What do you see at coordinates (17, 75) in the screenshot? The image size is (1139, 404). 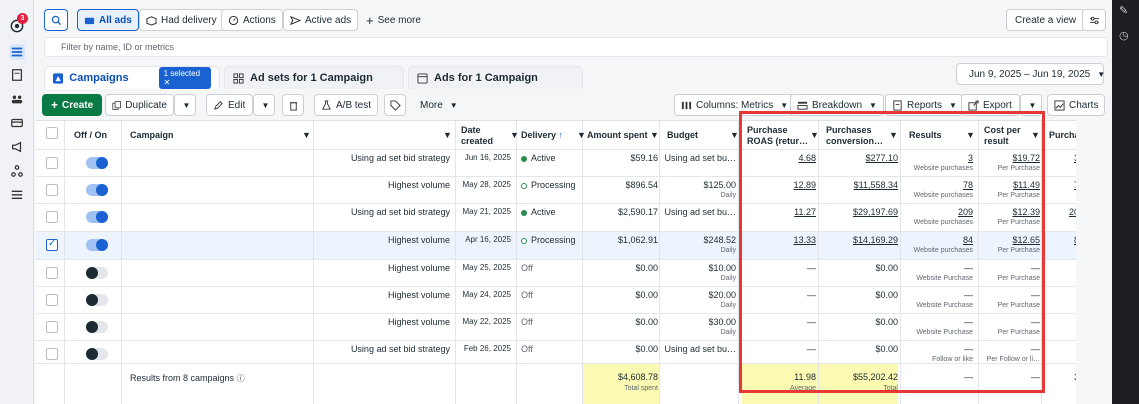 I see `pages-icon` at bounding box center [17, 75].